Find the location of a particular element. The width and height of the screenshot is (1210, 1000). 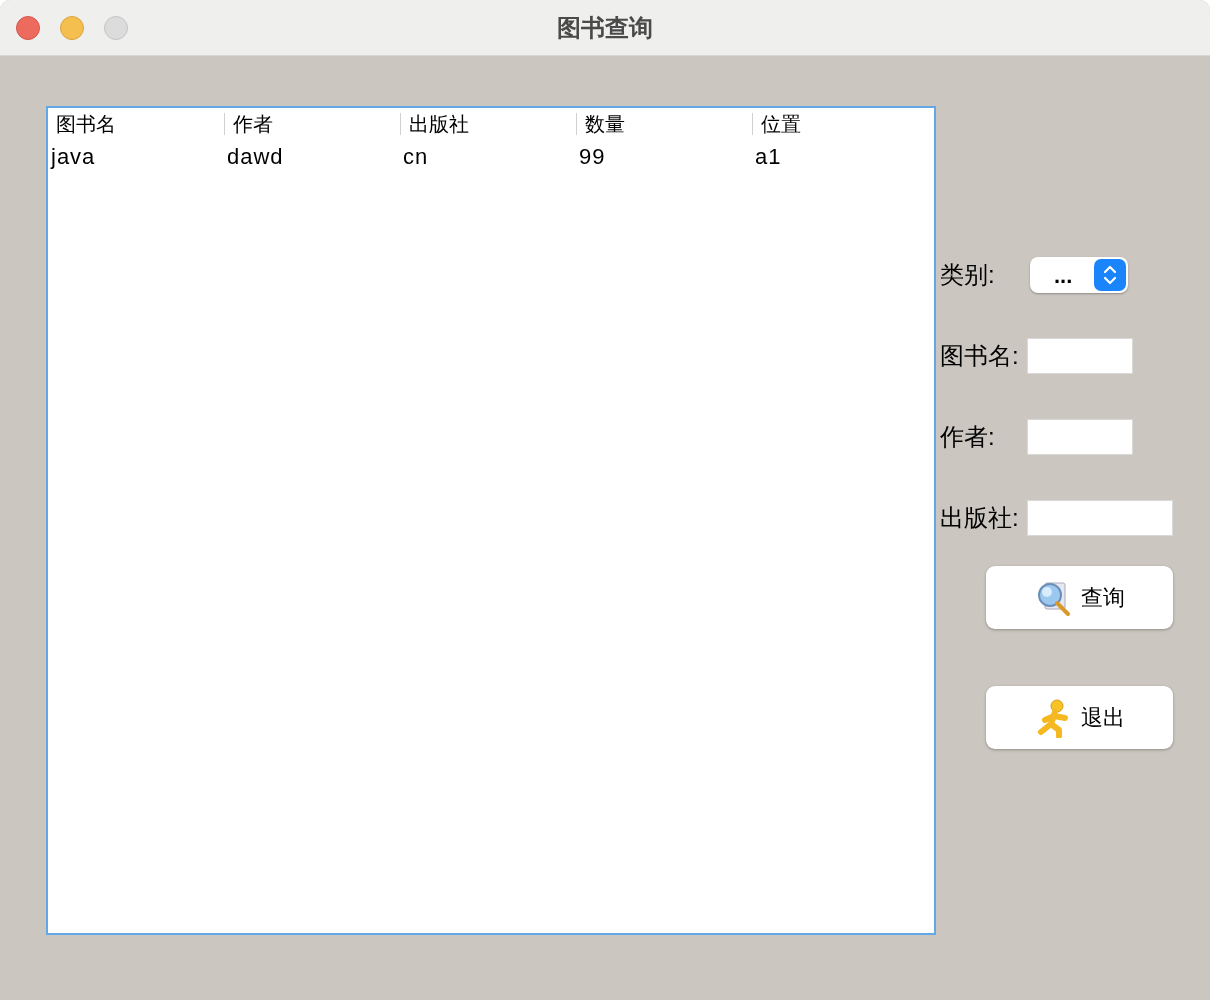

table-cell-text: 99 is located at coordinates (592, 156).